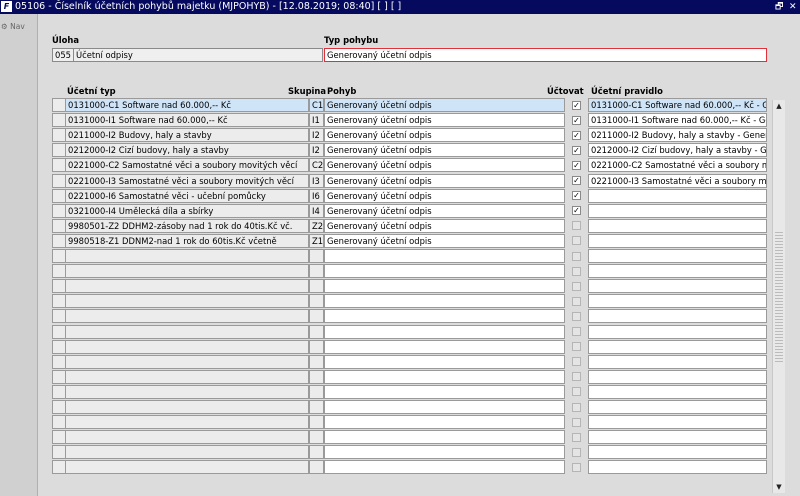 The height and width of the screenshot is (496, 800). Describe the element at coordinates (316, 210) in the screenshot. I see `cell-skupina: I4` at that location.